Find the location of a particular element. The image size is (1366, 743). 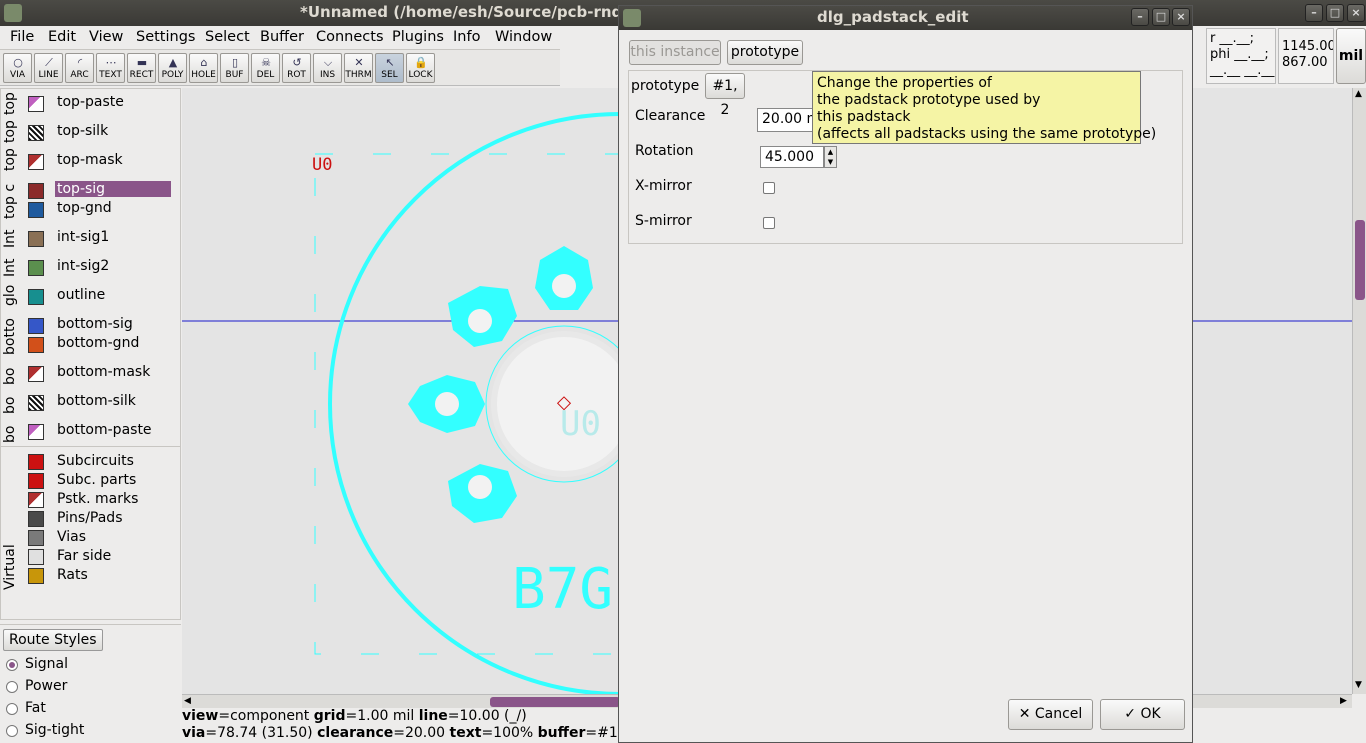

spin-down-icon: ▼ is located at coordinates (830, 162).